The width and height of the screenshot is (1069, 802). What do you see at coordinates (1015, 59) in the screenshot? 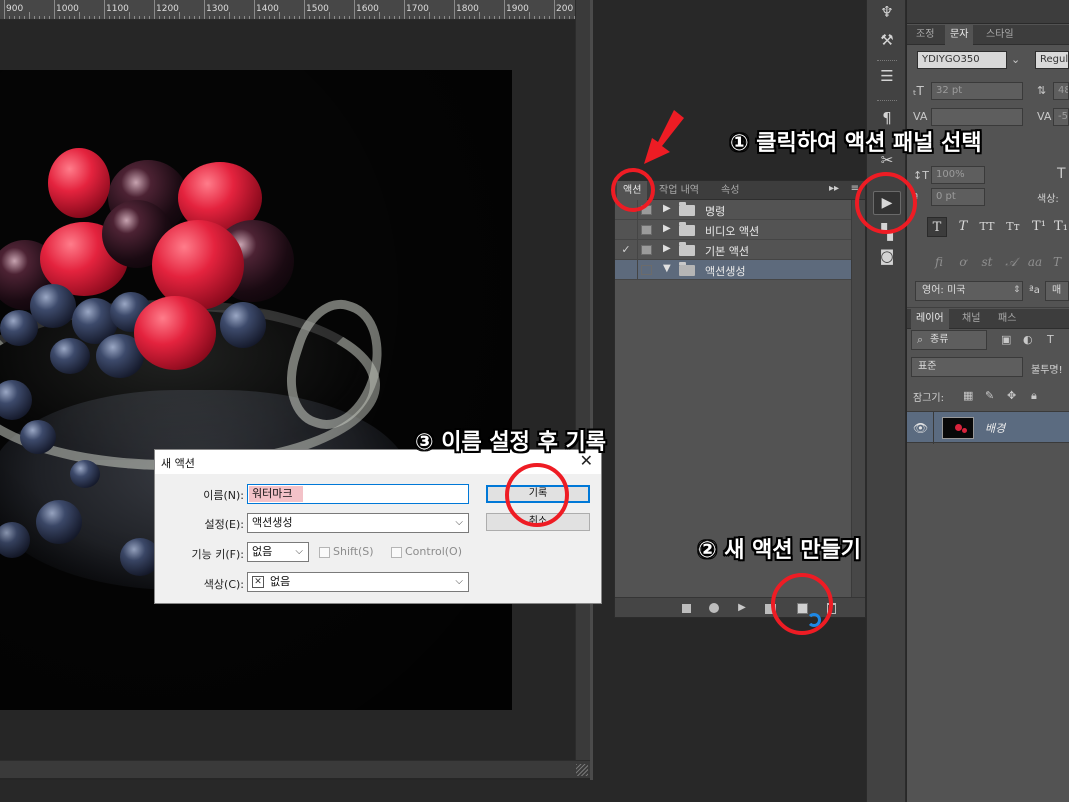
I see `chevron-down-icon: ⌄` at bounding box center [1015, 59].